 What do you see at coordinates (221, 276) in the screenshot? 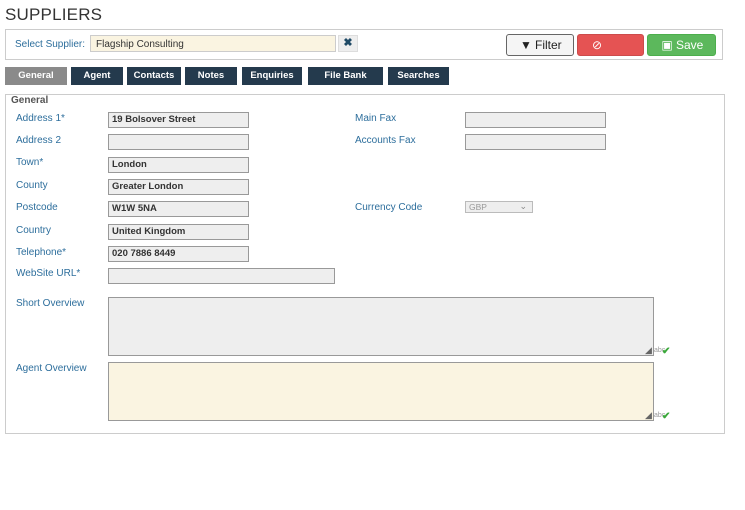
I see `website-input` at bounding box center [221, 276].